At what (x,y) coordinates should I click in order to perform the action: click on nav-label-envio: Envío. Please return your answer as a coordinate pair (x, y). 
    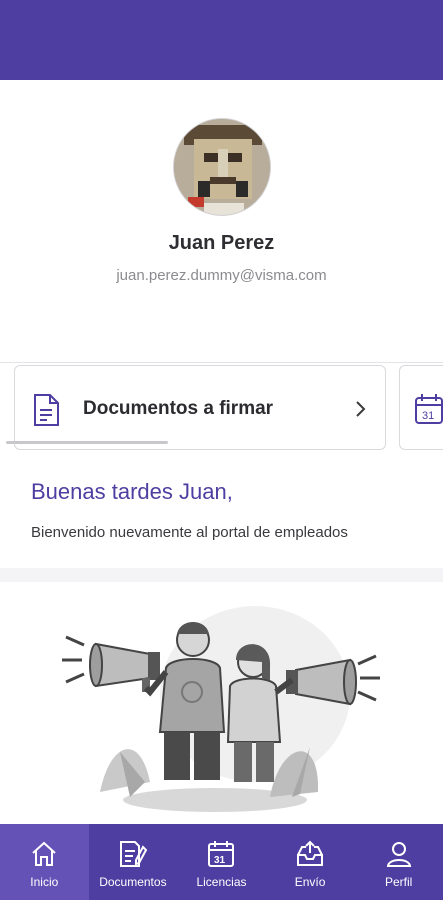
    Looking at the image, I should click on (310, 882).